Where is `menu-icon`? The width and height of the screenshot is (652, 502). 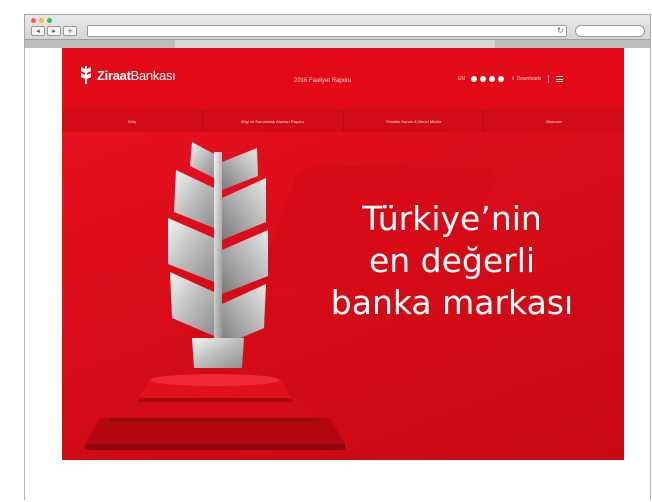 menu-icon is located at coordinates (560, 79).